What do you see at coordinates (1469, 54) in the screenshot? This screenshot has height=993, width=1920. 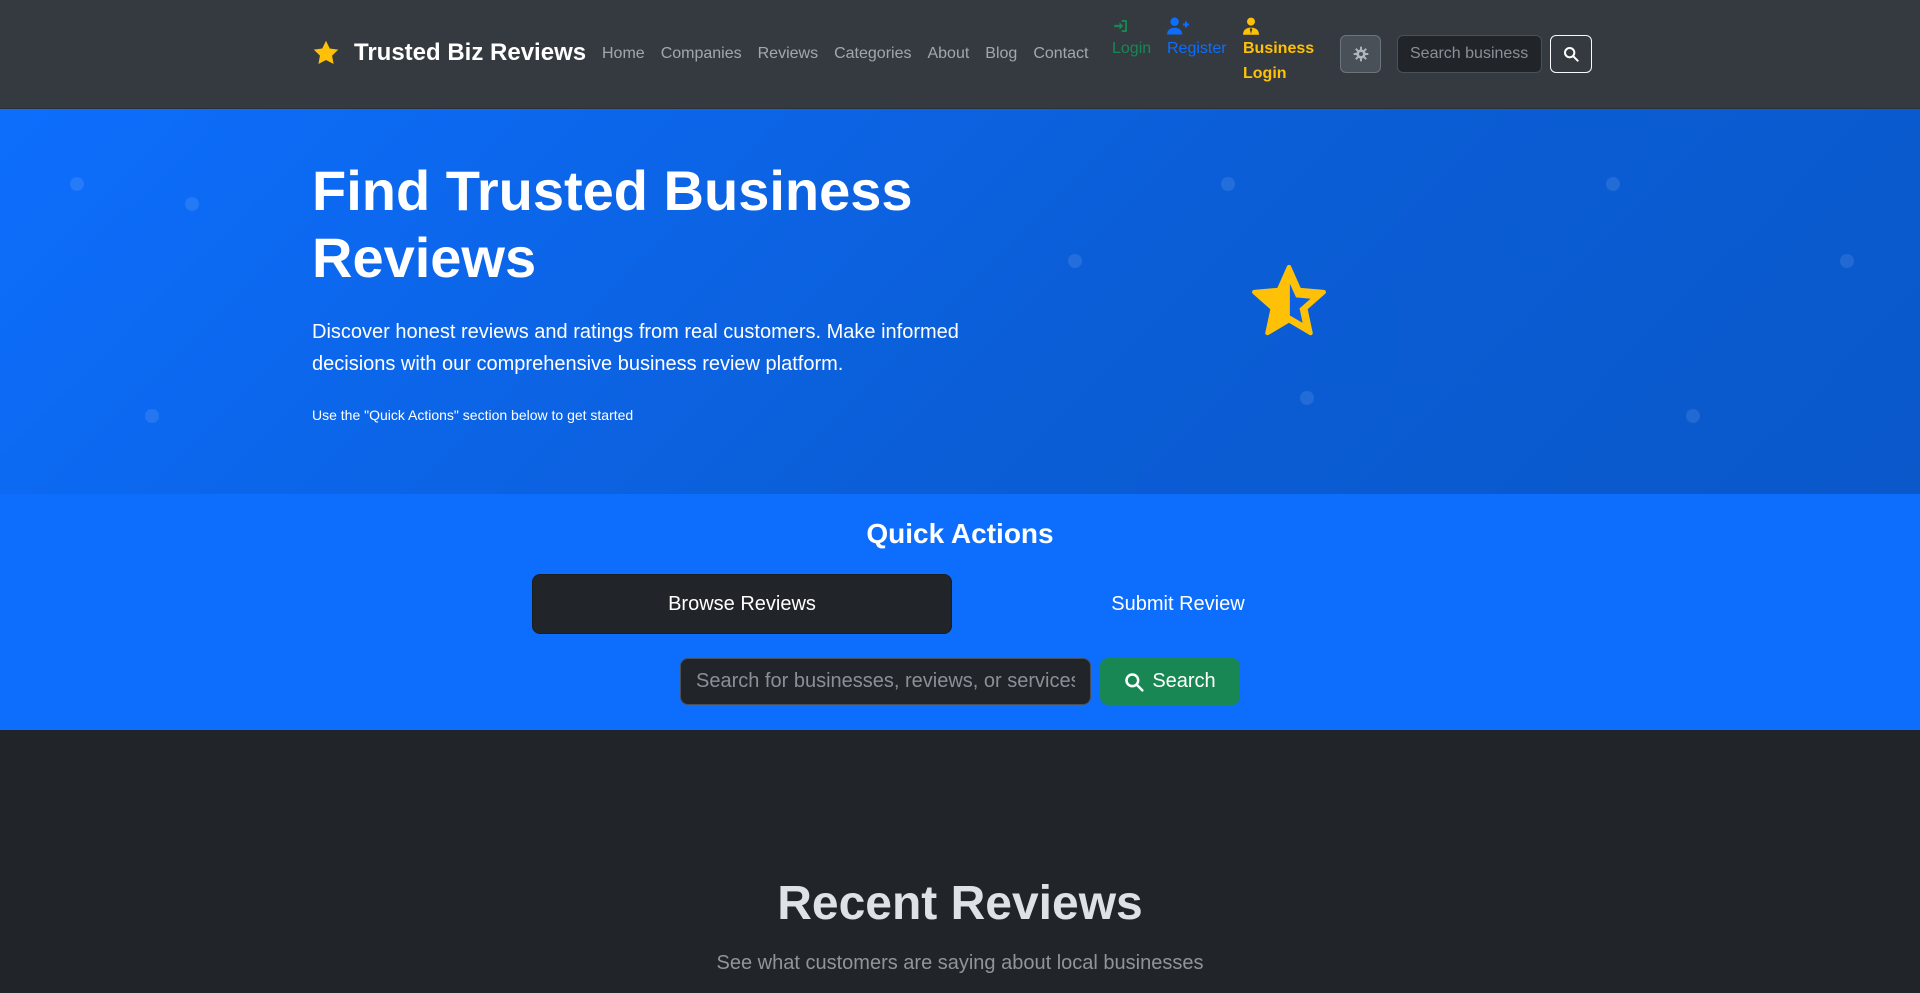 I see `navbar-search-input` at bounding box center [1469, 54].